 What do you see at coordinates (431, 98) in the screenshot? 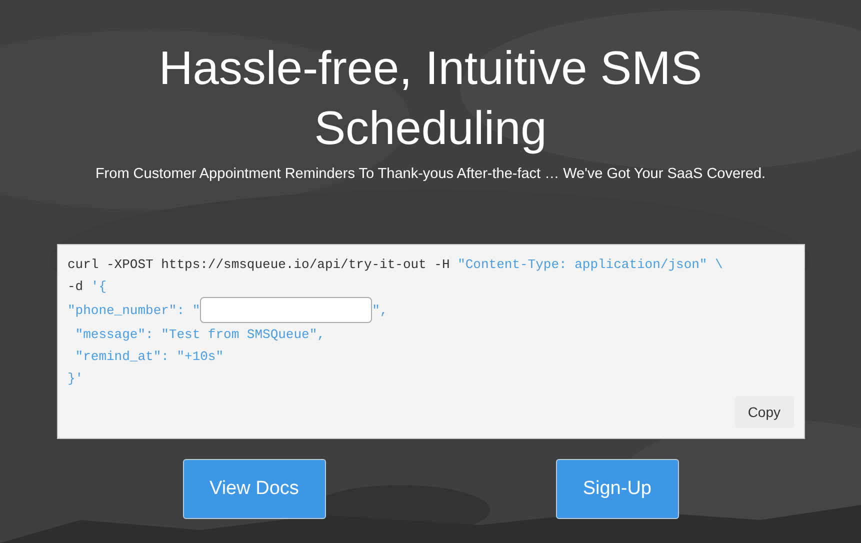
I see `hero-title: Hassle-free, Intuitive SMS Scheduling` at bounding box center [431, 98].